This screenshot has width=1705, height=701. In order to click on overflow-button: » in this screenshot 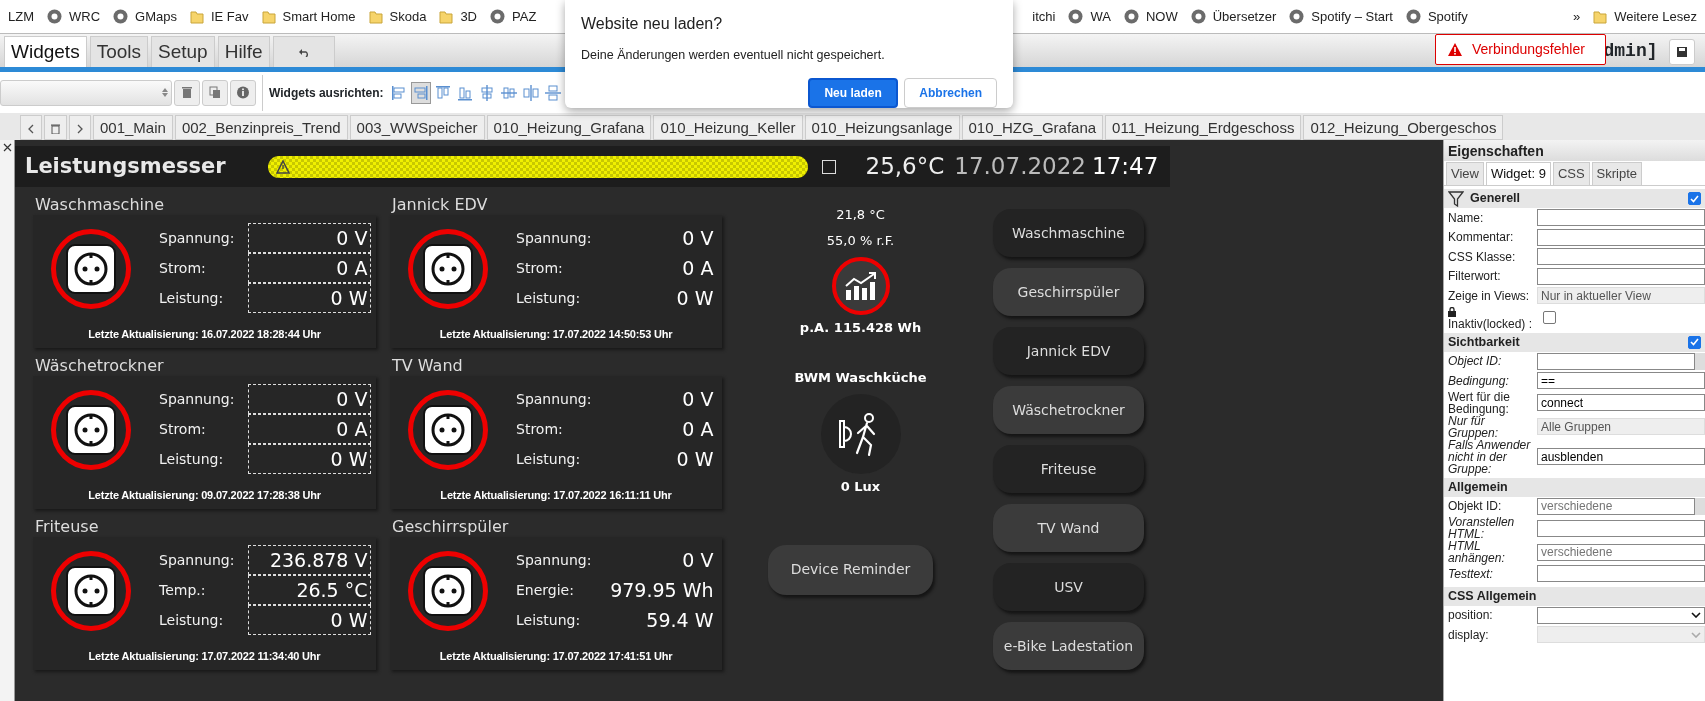, I will do `click(1576, 16)`.